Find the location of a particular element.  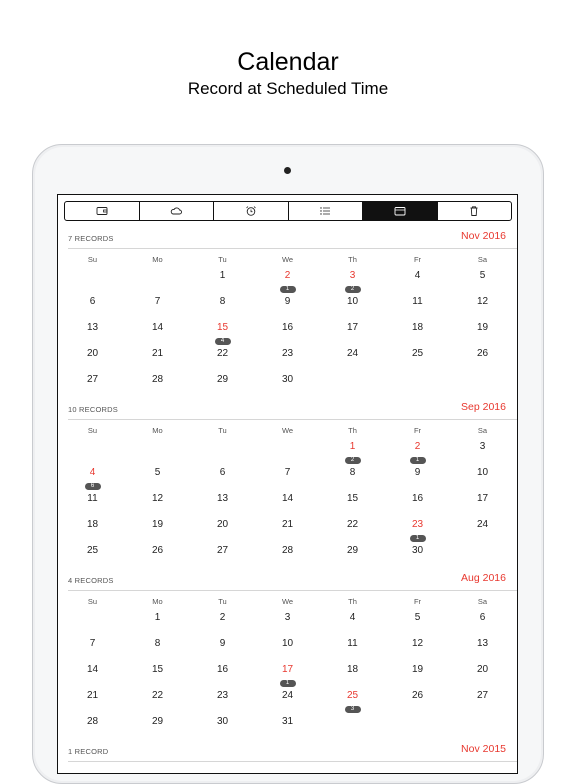

day-cell: 32 is located at coordinates (352, 282).